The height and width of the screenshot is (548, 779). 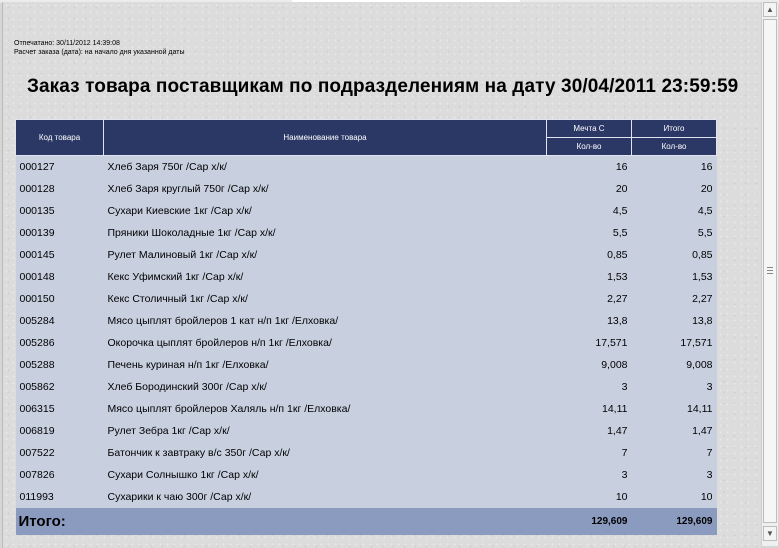 What do you see at coordinates (325, 431) in the screenshot?
I see `cell-name: Рулет Зебра 1кг /Сар х/к/` at bounding box center [325, 431].